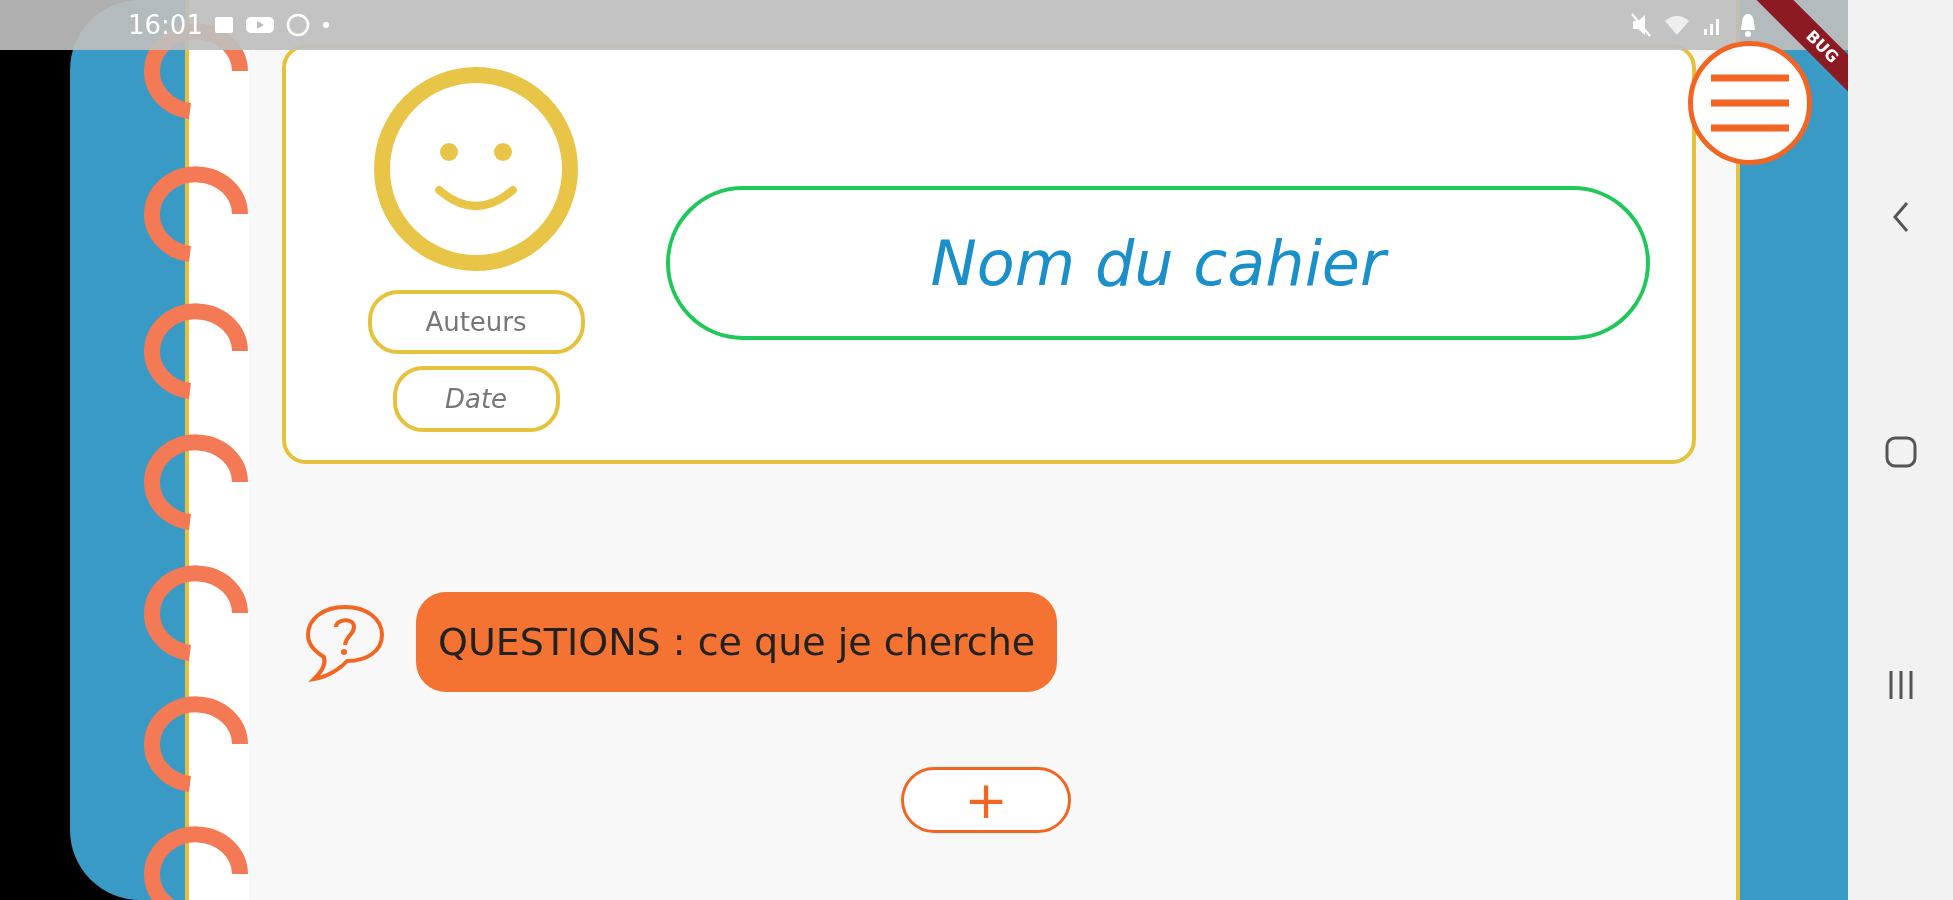 The width and height of the screenshot is (1953, 900). I want to click on add-button: +, so click(986, 800).